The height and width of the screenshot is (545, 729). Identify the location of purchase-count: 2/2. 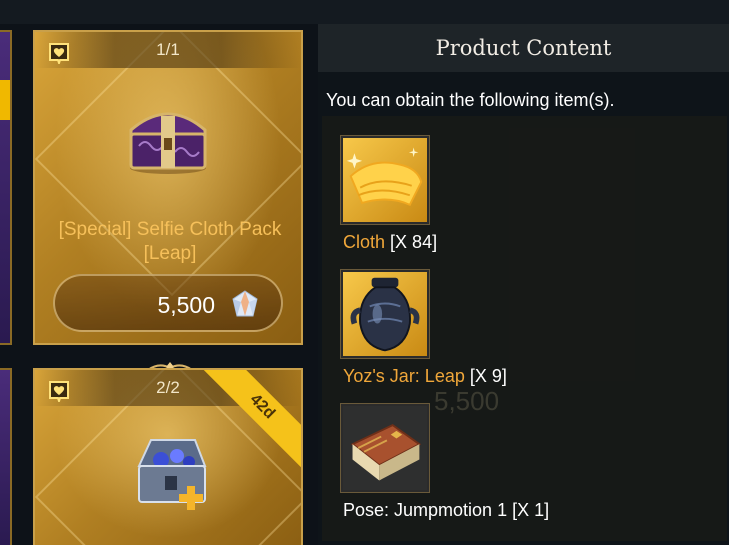
(168, 387).